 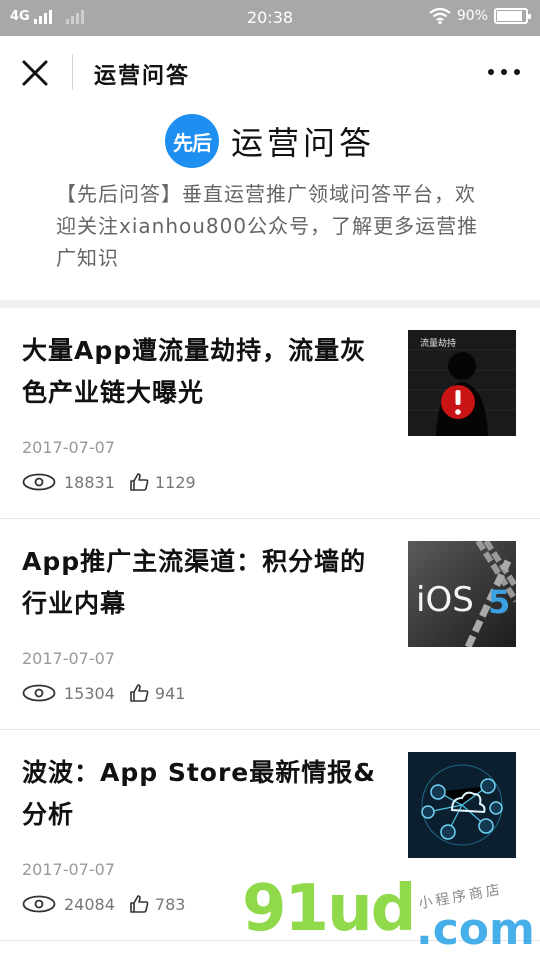 I want to click on section-divider, so click(x=270, y=304).